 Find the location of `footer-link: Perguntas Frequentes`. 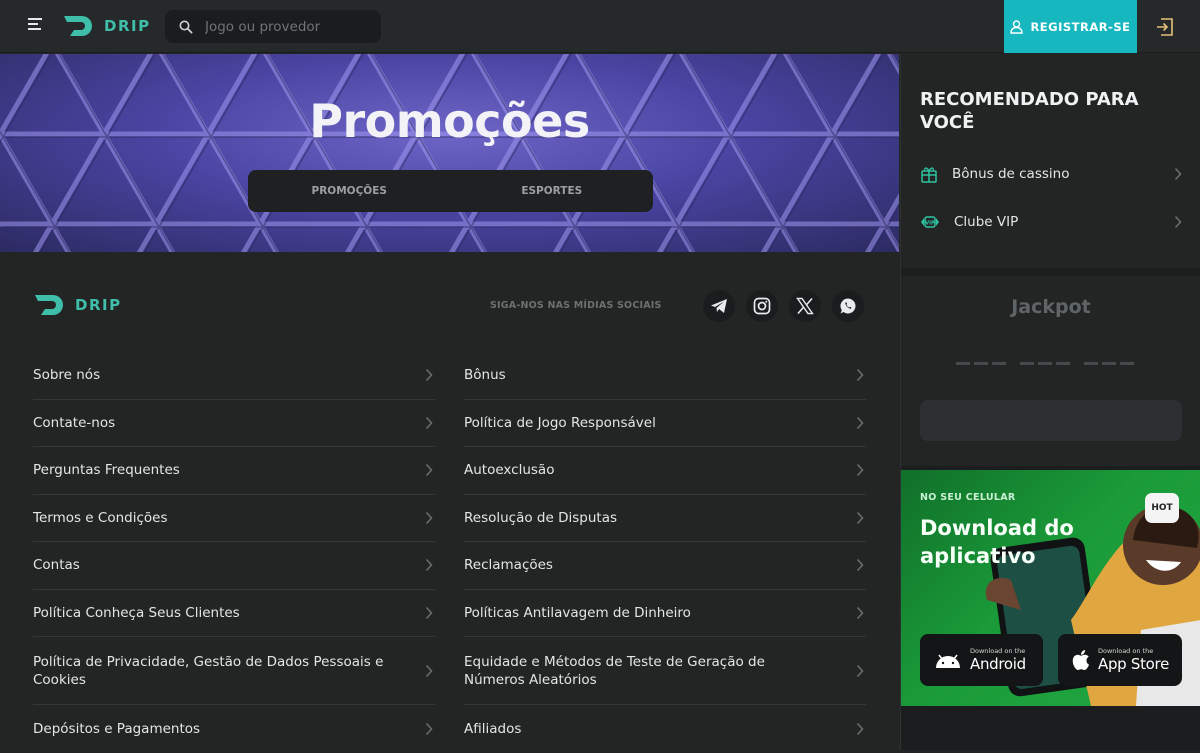

footer-link: Perguntas Frequentes is located at coordinates (234, 471).